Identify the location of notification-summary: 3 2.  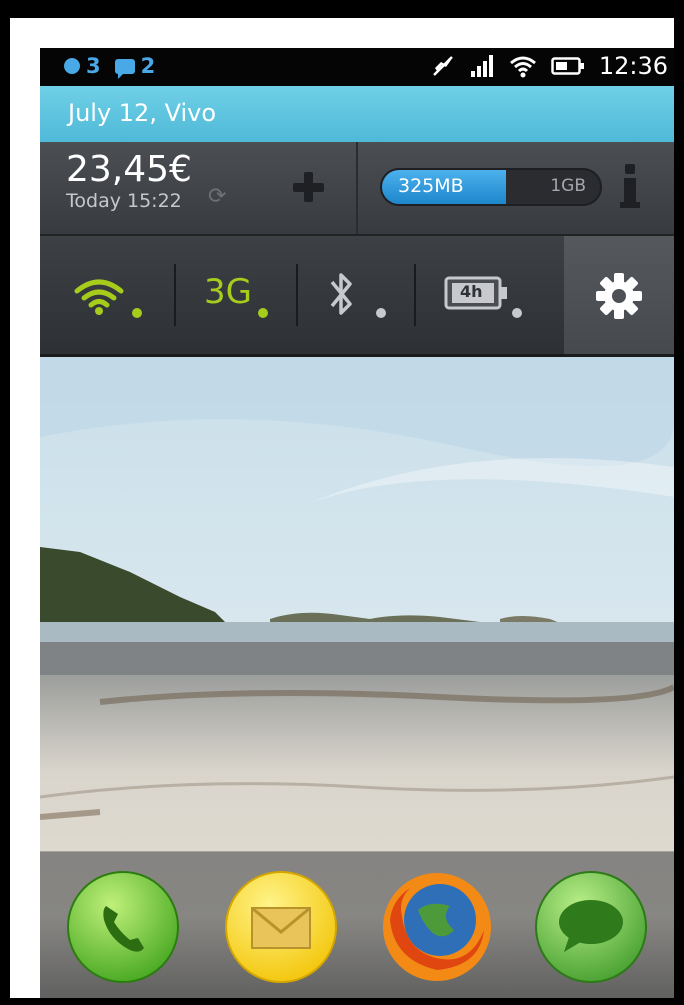
(110, 66).